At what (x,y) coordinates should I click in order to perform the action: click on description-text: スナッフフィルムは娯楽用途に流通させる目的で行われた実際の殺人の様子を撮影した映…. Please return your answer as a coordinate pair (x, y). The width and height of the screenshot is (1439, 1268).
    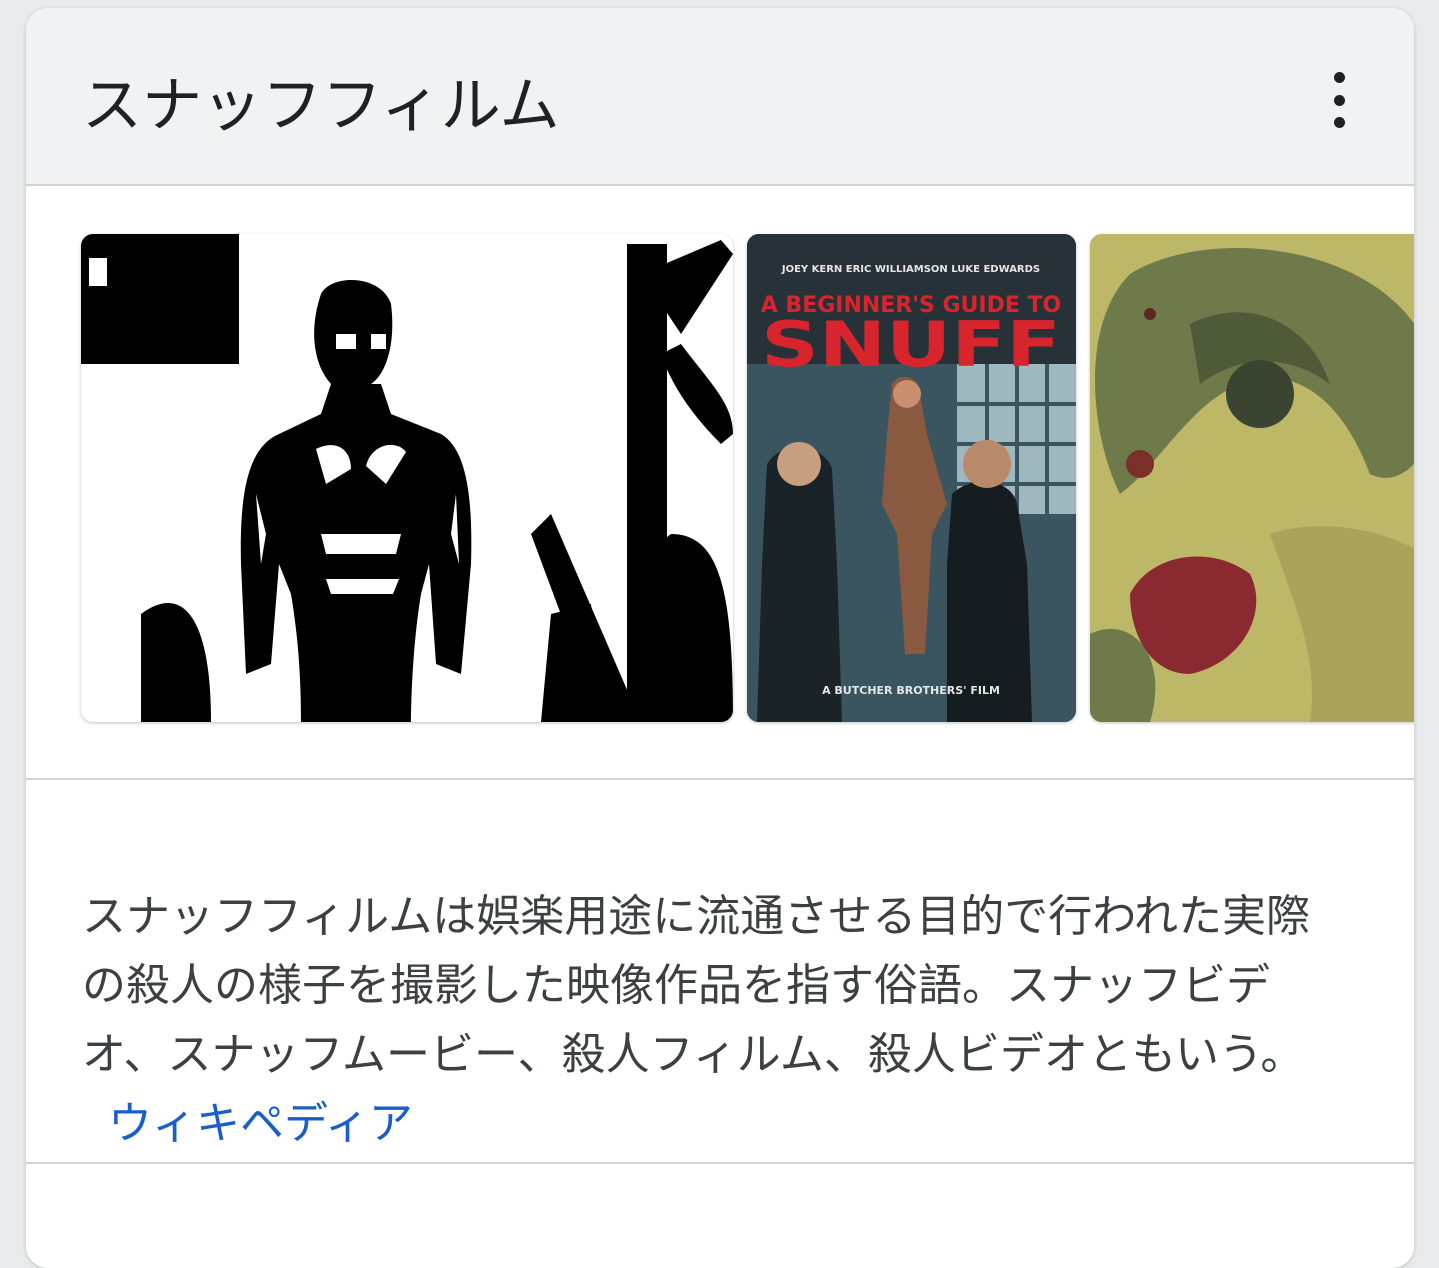
    Looking at the image, I should click on (696, 985).